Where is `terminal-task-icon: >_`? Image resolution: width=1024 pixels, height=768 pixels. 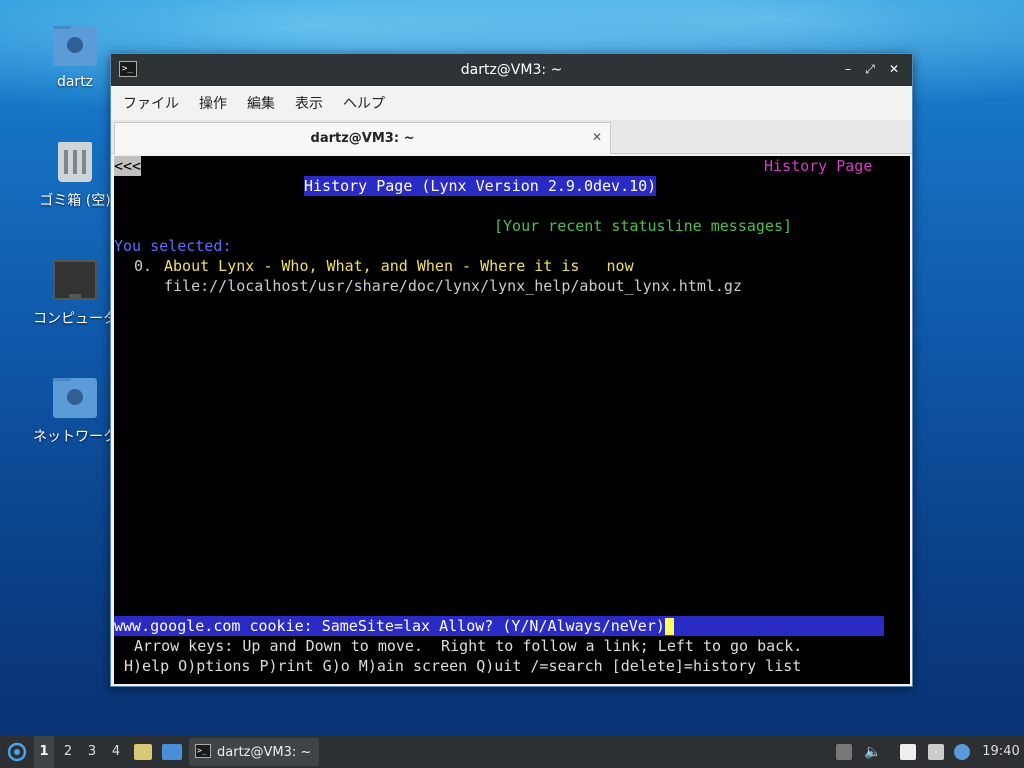
terminal-task-icon: >_ is located at coordinates (203, 751).